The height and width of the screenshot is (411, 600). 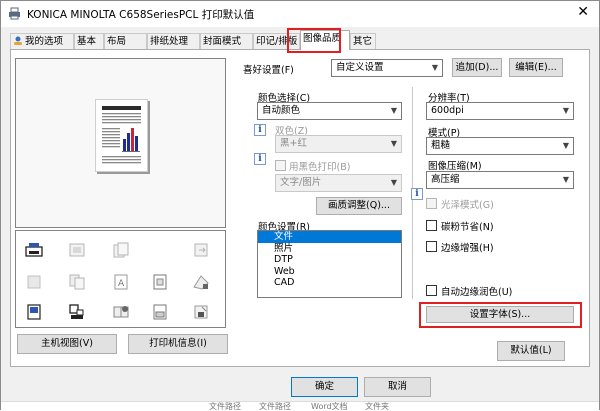 What do you see at coordinates (338, 144) in the screenshot?
I see `duotone-select: 黑+红 ▼` at bounding box center [338, 144].